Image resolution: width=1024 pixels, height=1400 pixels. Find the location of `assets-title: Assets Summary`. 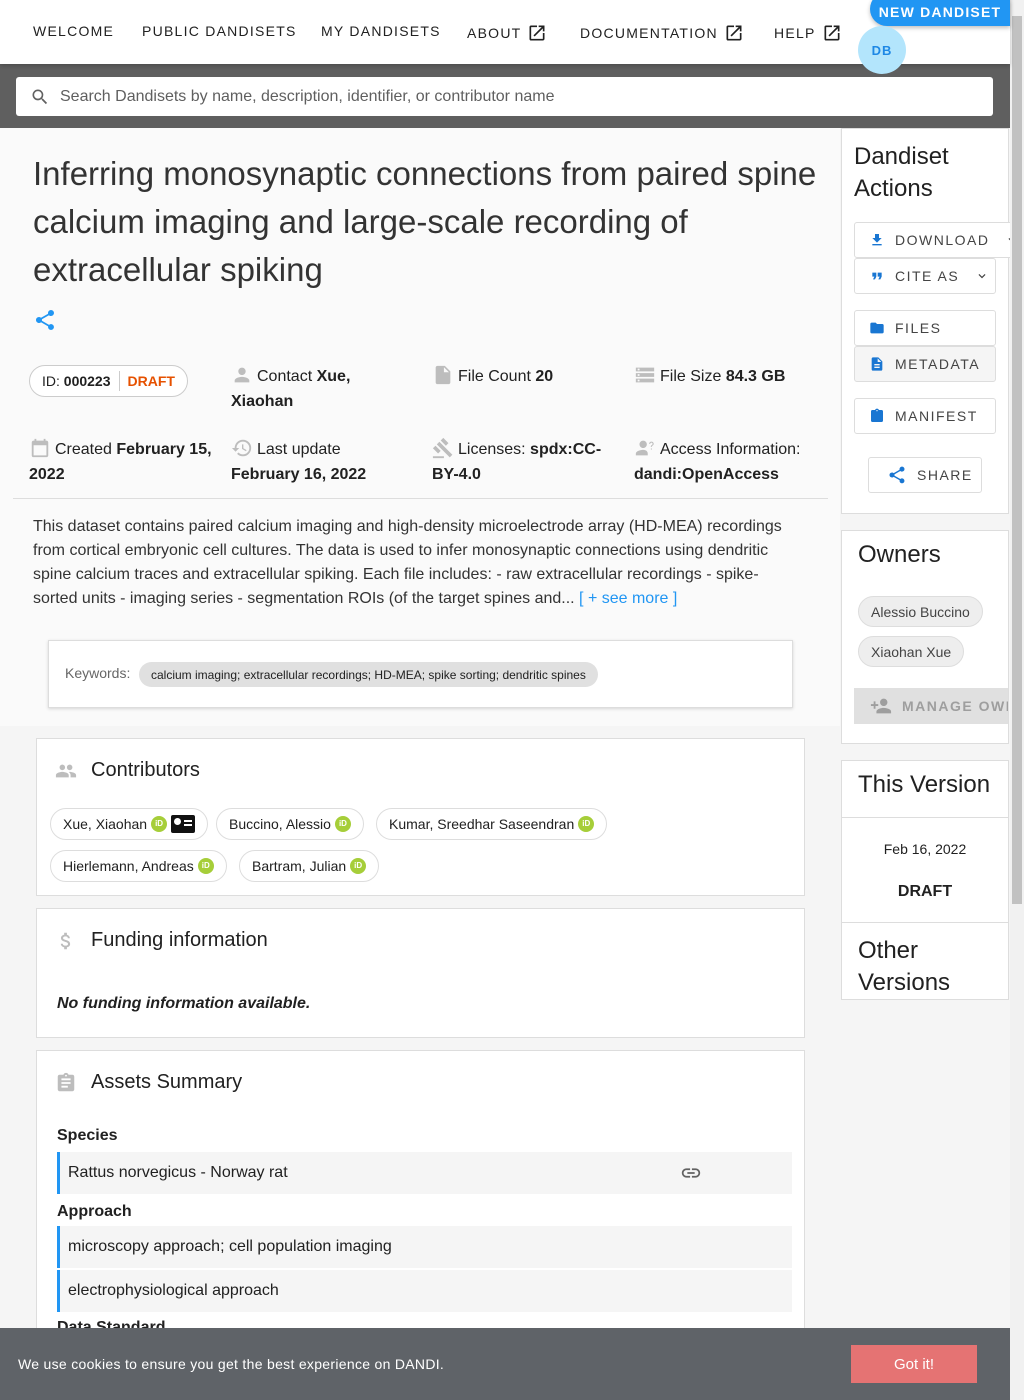

assets-title: Assets Summary is located at coordinates (167, 1082).